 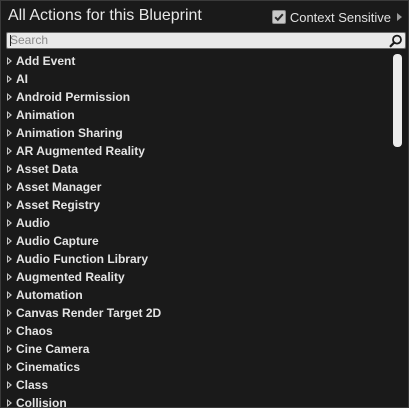 I want to click on category-row: Audio Function Library, so click(x=196, y=259).